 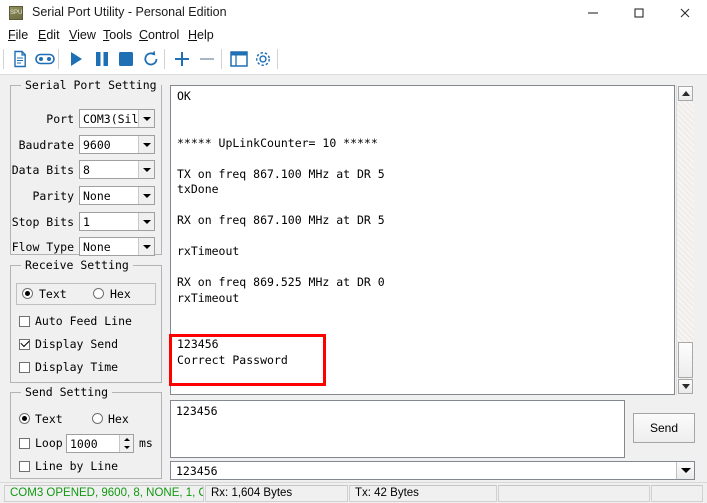 I want to click on gear-icon, so click(x=263, y=59).